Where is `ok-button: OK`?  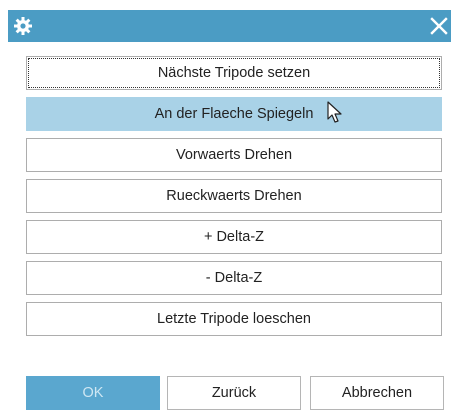
ok-button: OK is located at coordinates (93, 393).